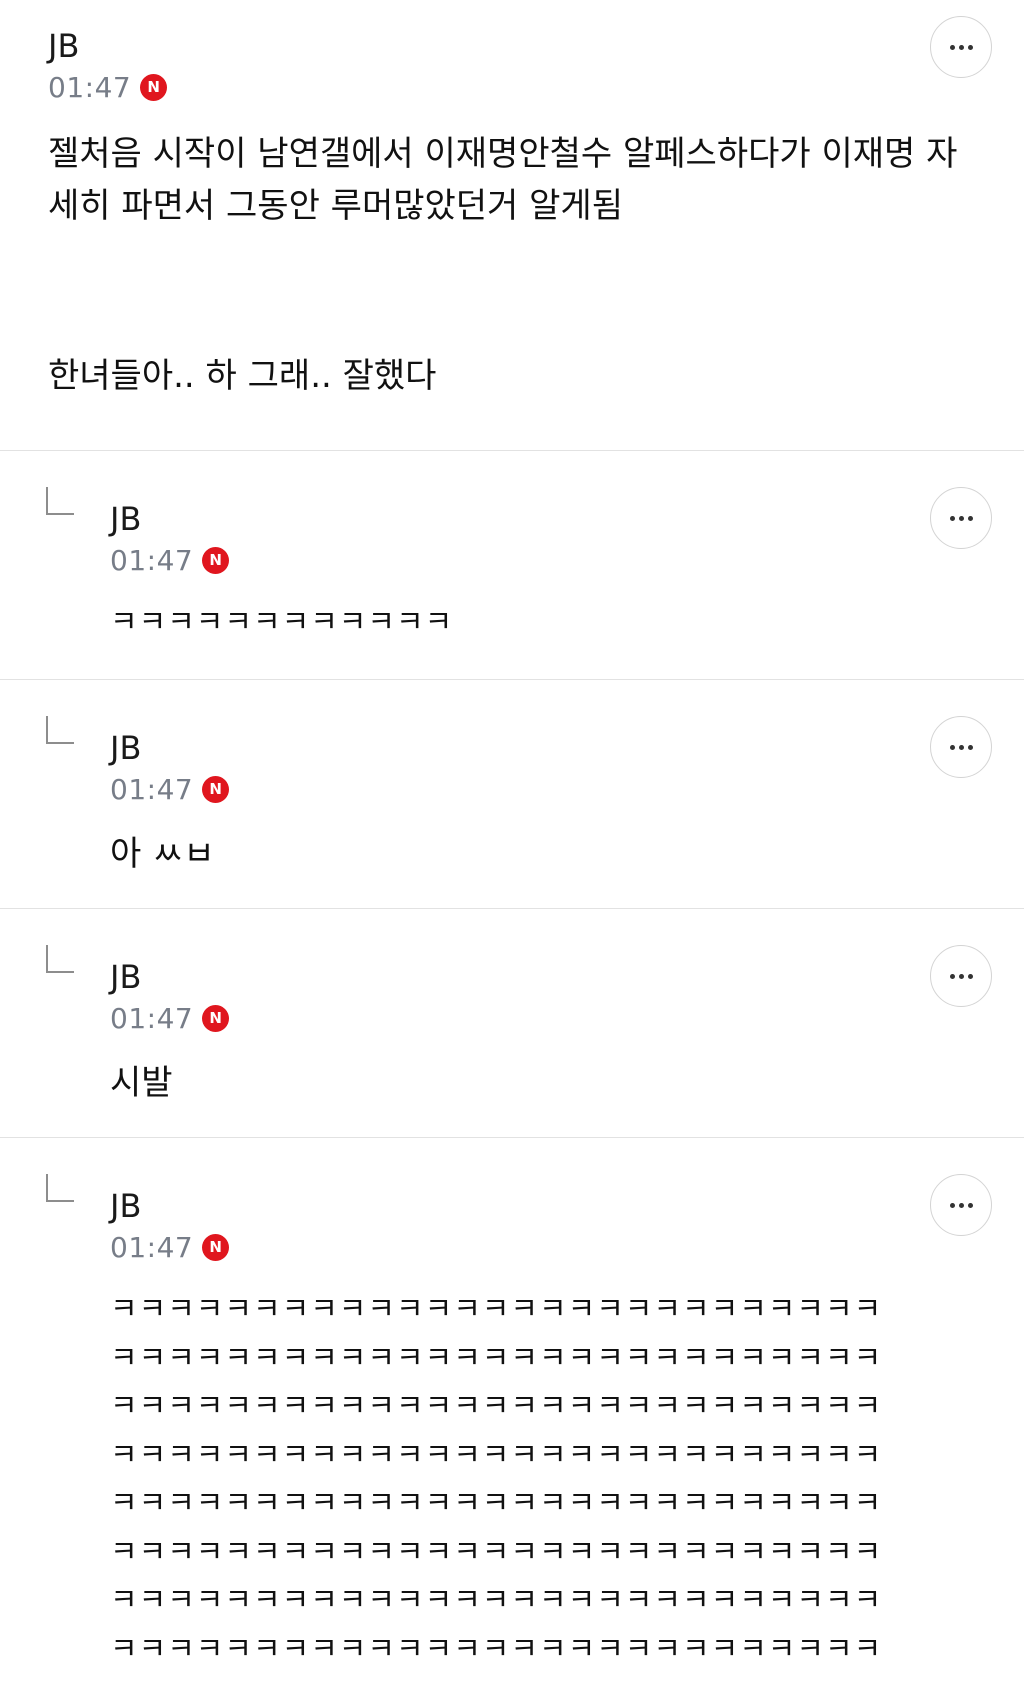 The height and width of the screenshot is (1688, 1024). What do you see at coordinates (162, 854) in the screenshot?
I see `reply-text: 아 ㅆㅂ` at bounding box center [162, 854].